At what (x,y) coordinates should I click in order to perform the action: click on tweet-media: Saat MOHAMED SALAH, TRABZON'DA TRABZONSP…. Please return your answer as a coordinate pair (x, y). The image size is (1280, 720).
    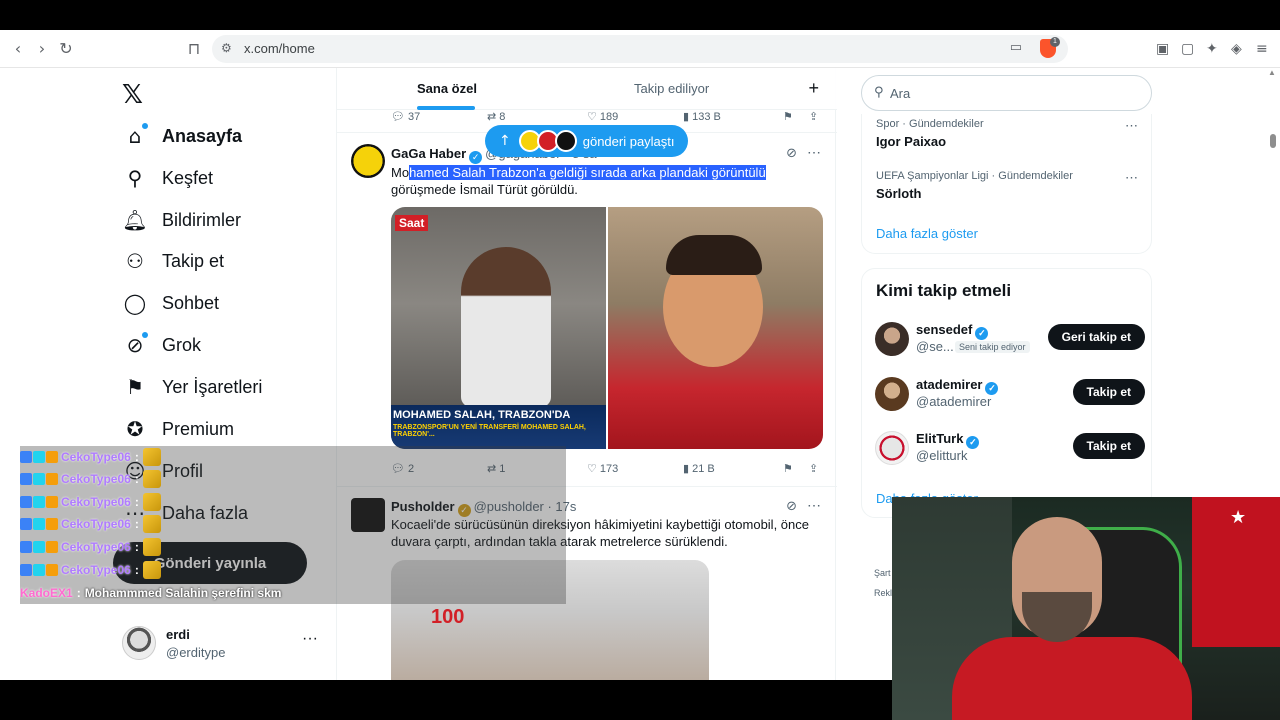
    Looking at the image, I should click on (607, 328).